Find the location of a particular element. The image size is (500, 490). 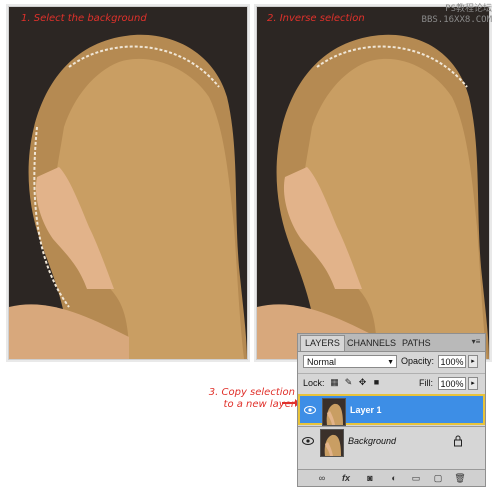

blend-mode-select: Normal ▼ is located at coordinates (350, 361).